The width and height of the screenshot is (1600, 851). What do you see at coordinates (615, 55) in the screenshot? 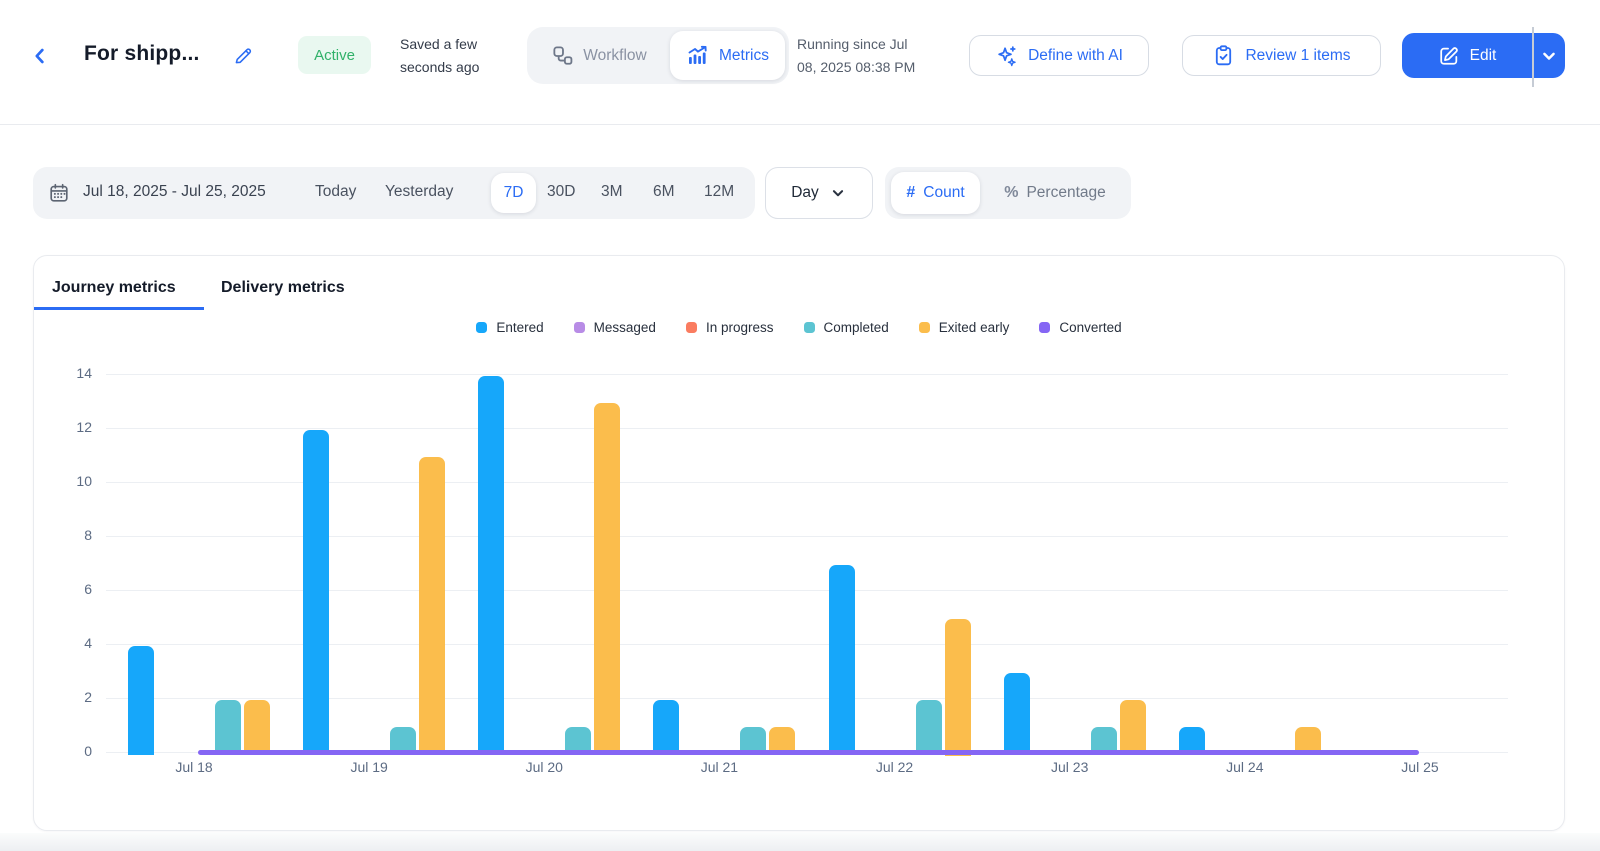
I see `workflow-label: Workflow` at bounding box center [615, 55].